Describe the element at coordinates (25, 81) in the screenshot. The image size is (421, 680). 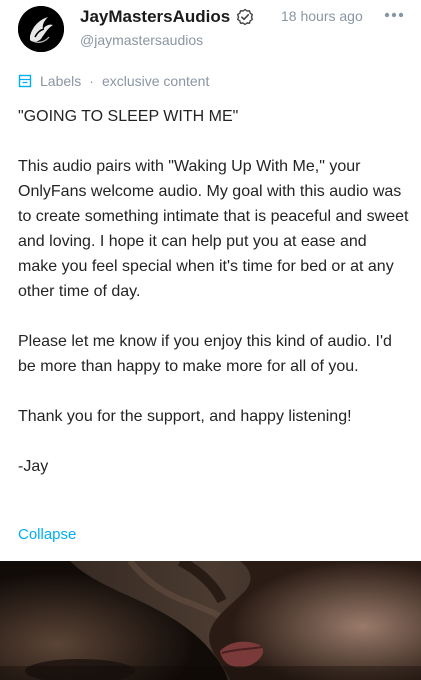
I see `labels-icon` at that location.